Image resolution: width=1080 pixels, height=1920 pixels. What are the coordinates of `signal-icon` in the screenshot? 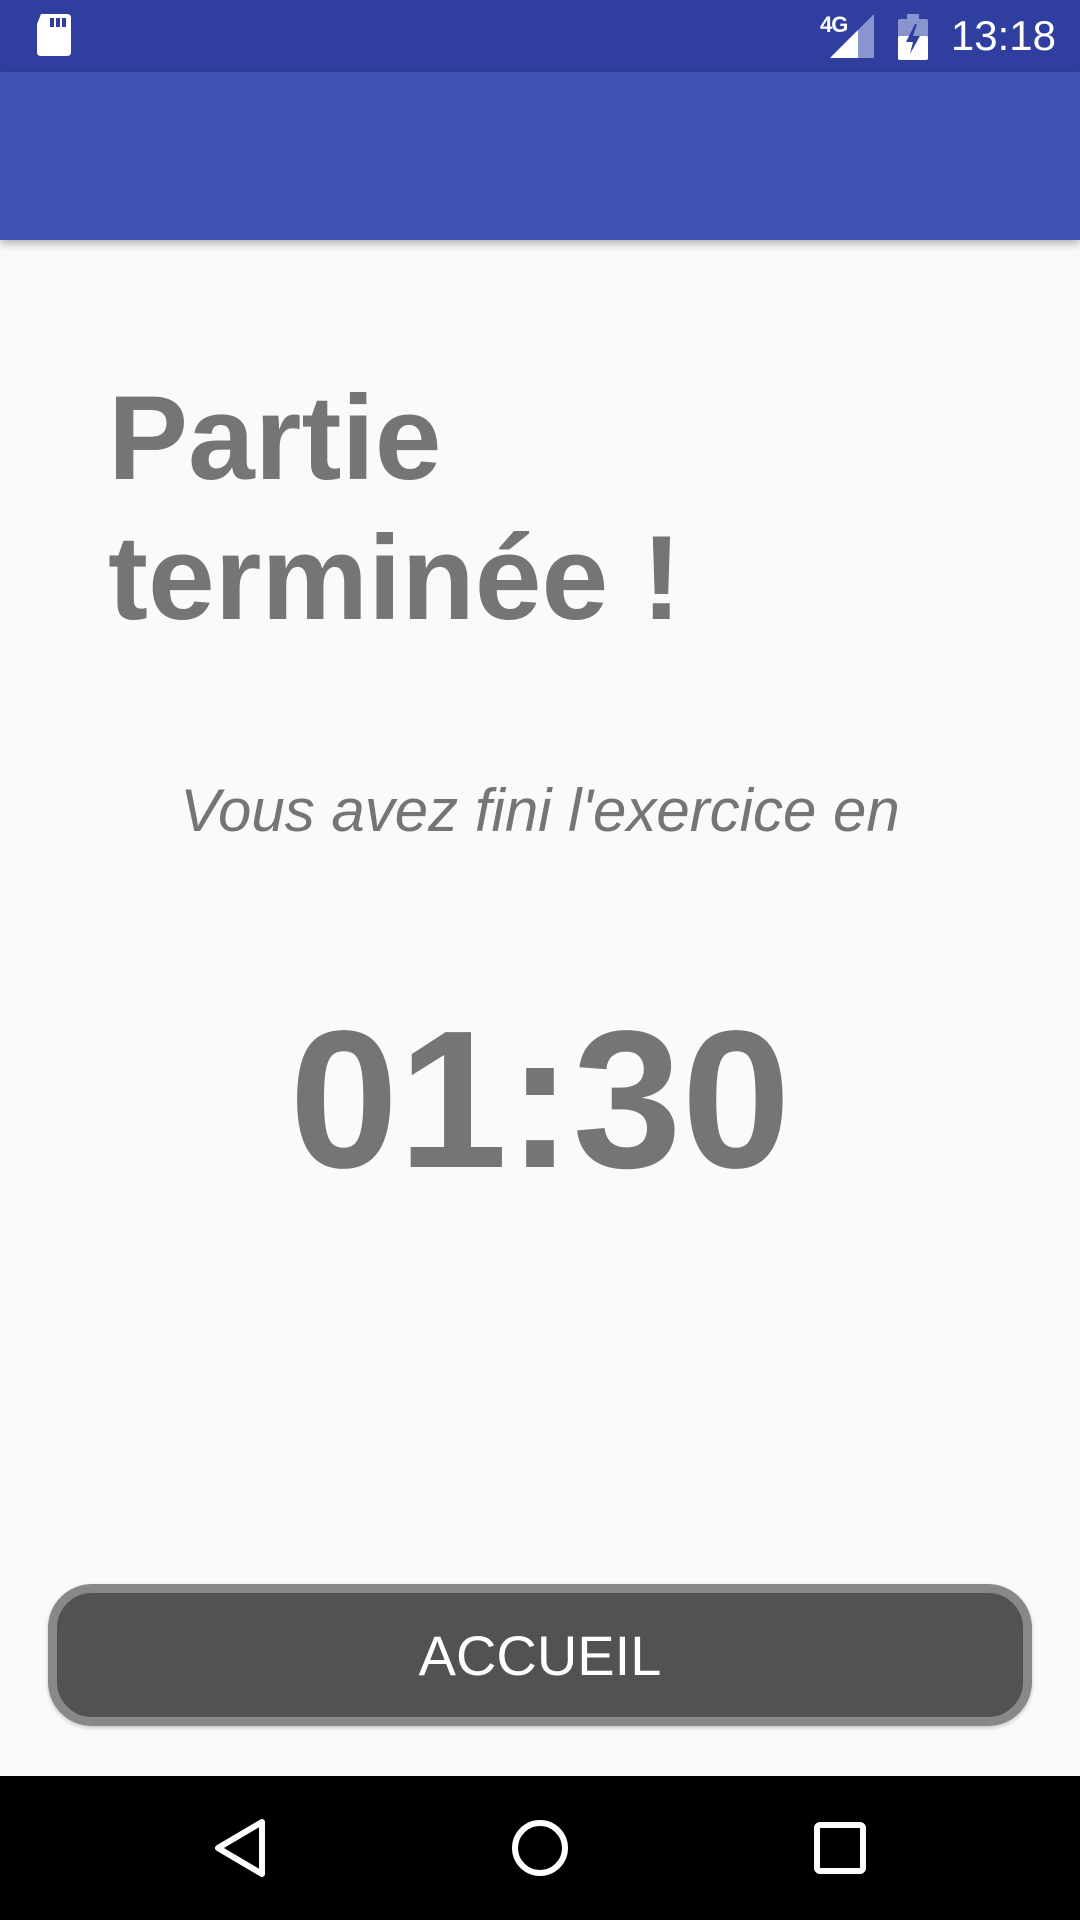 It's located at (852, 36).